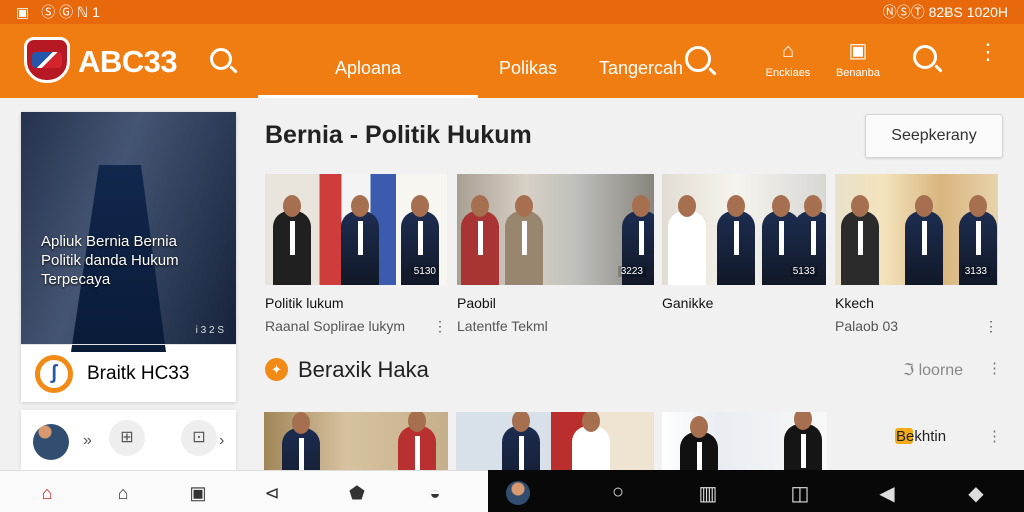 The image size is (1024, 512). Describe the element at coordinates (631, 271) in the screenshot. I see `video-duration: 3223` at that location.